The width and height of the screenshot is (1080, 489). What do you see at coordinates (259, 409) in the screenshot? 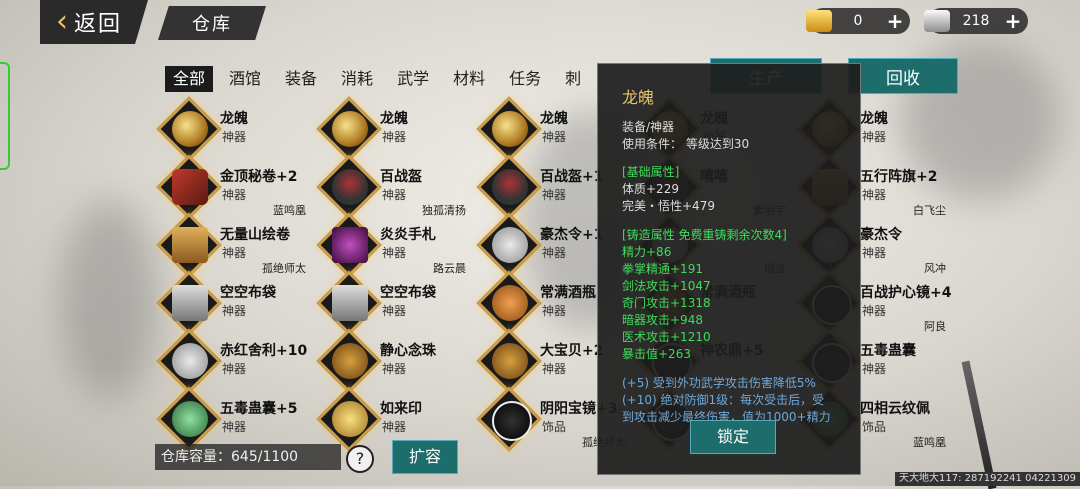
I see `item-name: 五毒蛊囊+5` at bounding box center [259, 409].